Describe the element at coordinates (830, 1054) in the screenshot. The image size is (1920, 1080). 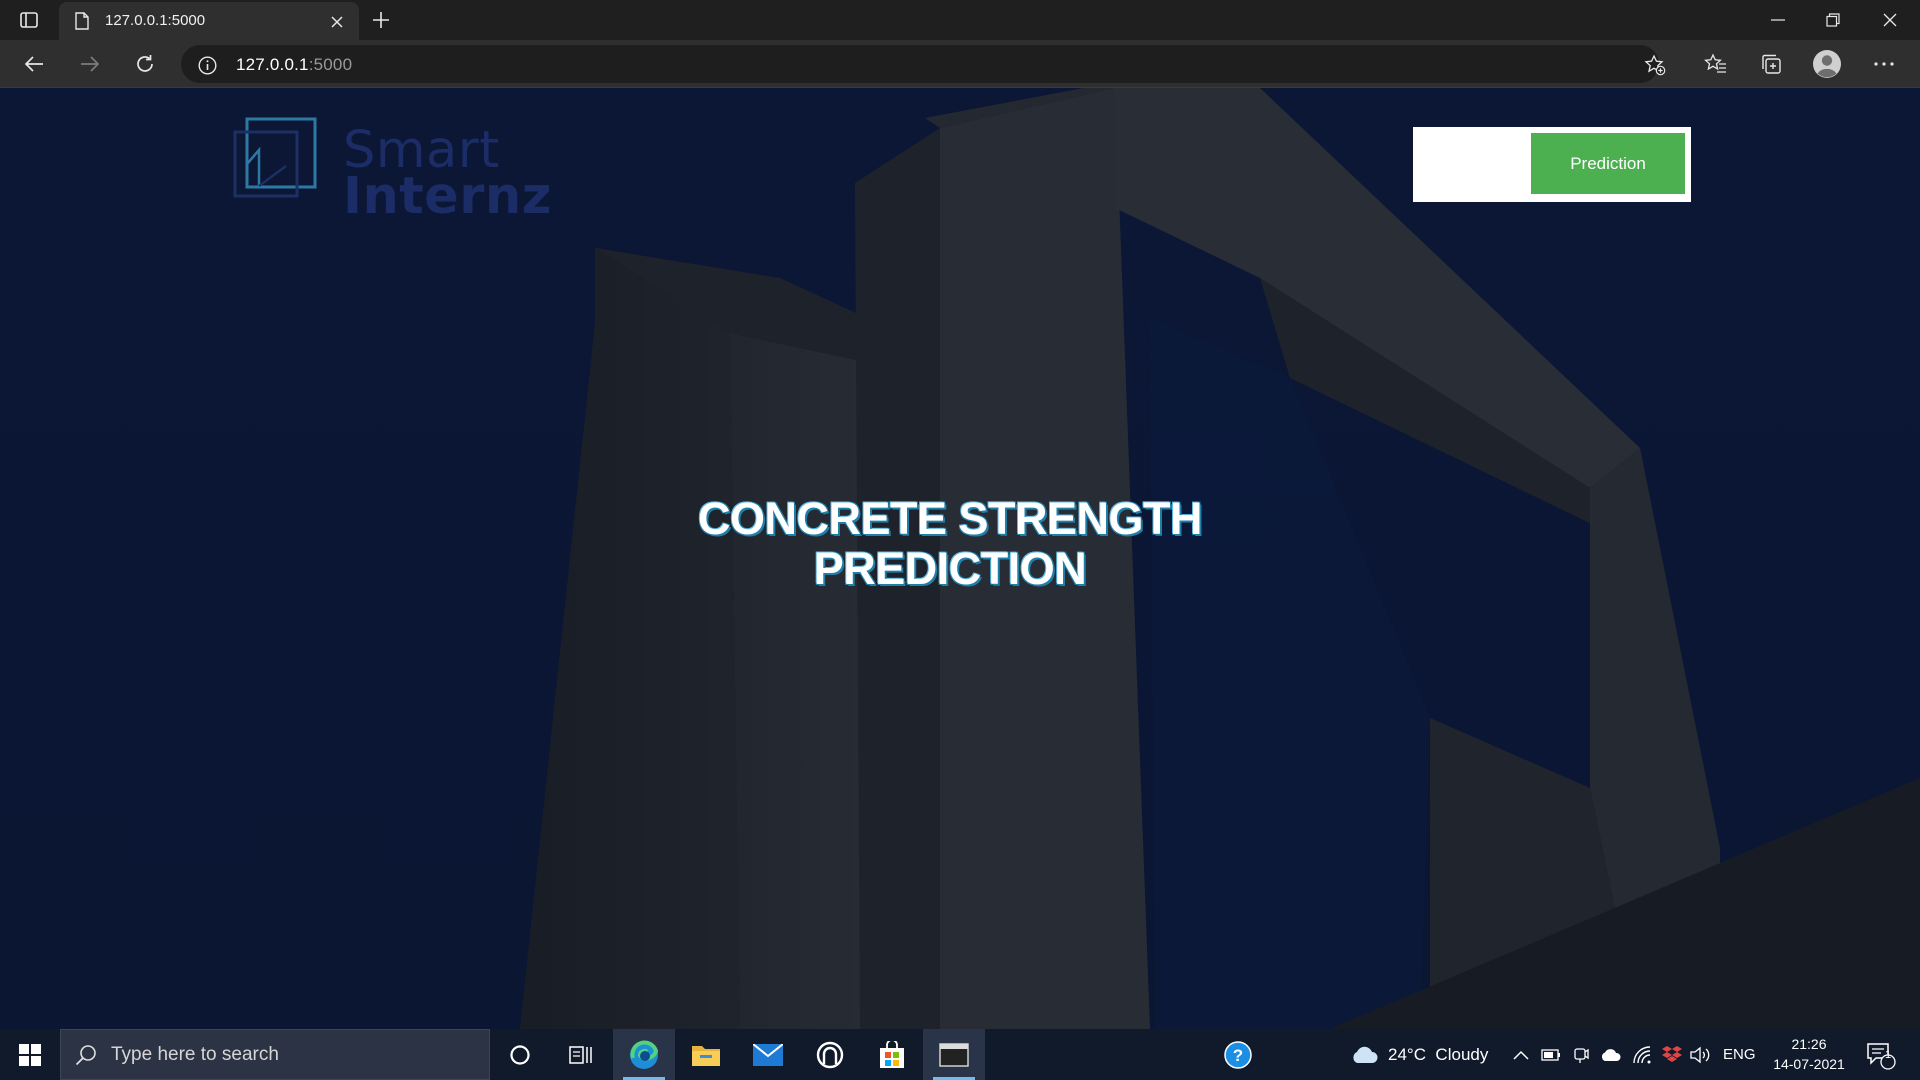
I see `app-icon` at that location.